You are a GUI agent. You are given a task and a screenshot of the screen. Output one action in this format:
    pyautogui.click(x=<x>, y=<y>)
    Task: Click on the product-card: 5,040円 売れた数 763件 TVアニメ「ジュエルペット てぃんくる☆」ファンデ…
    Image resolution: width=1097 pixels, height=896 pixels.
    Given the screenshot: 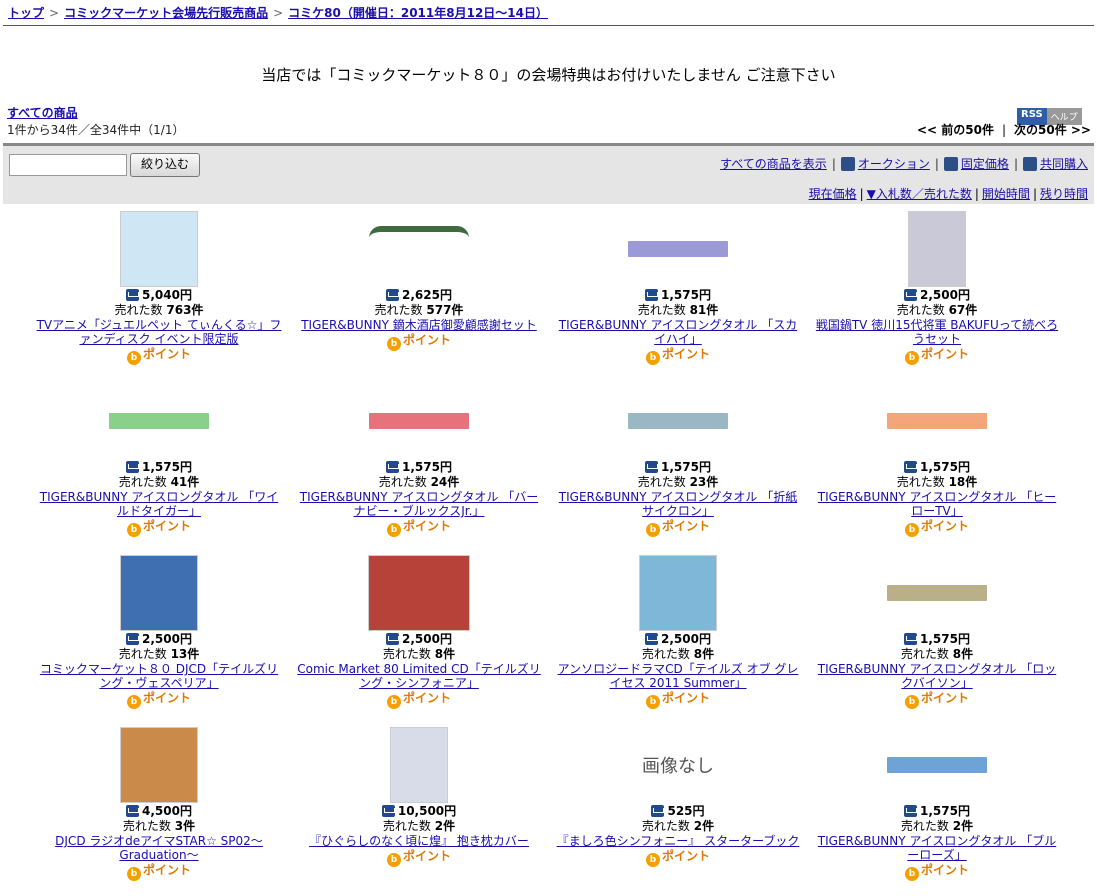 What is the action you would take?
    pyautogui.click(x=159, y=287)
    